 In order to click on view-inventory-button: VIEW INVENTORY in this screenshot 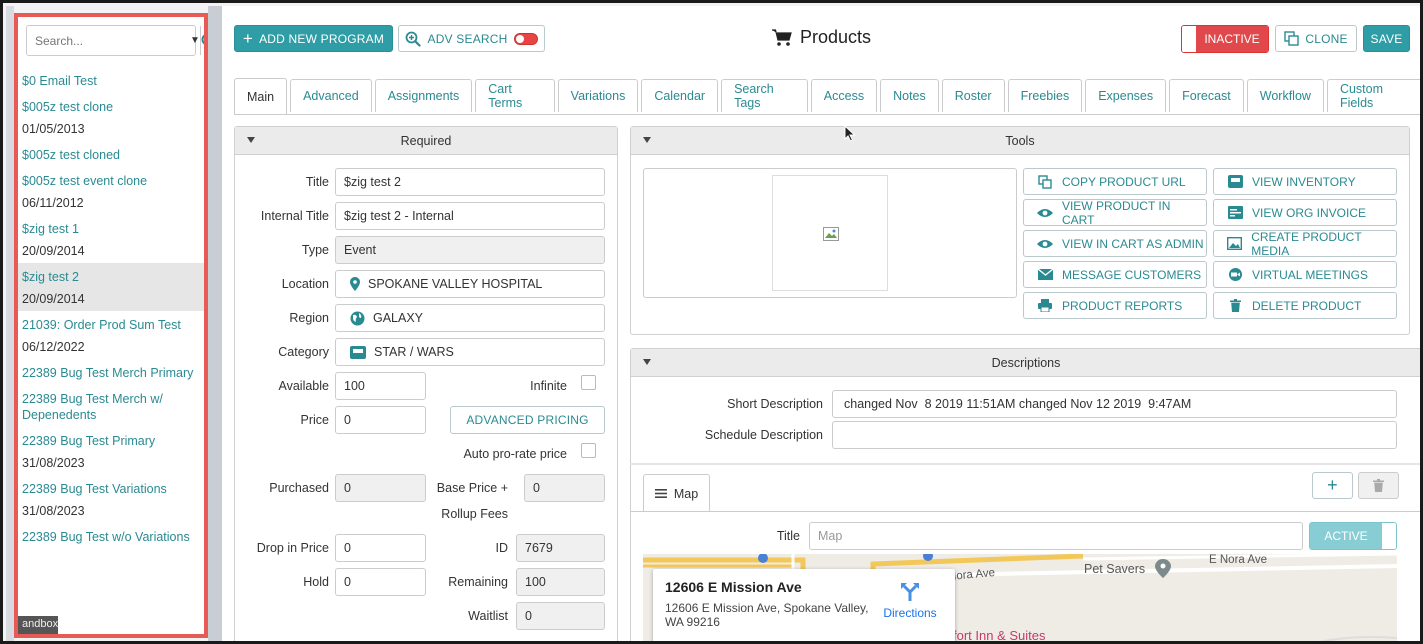, I will do `click(1305, 181)`.